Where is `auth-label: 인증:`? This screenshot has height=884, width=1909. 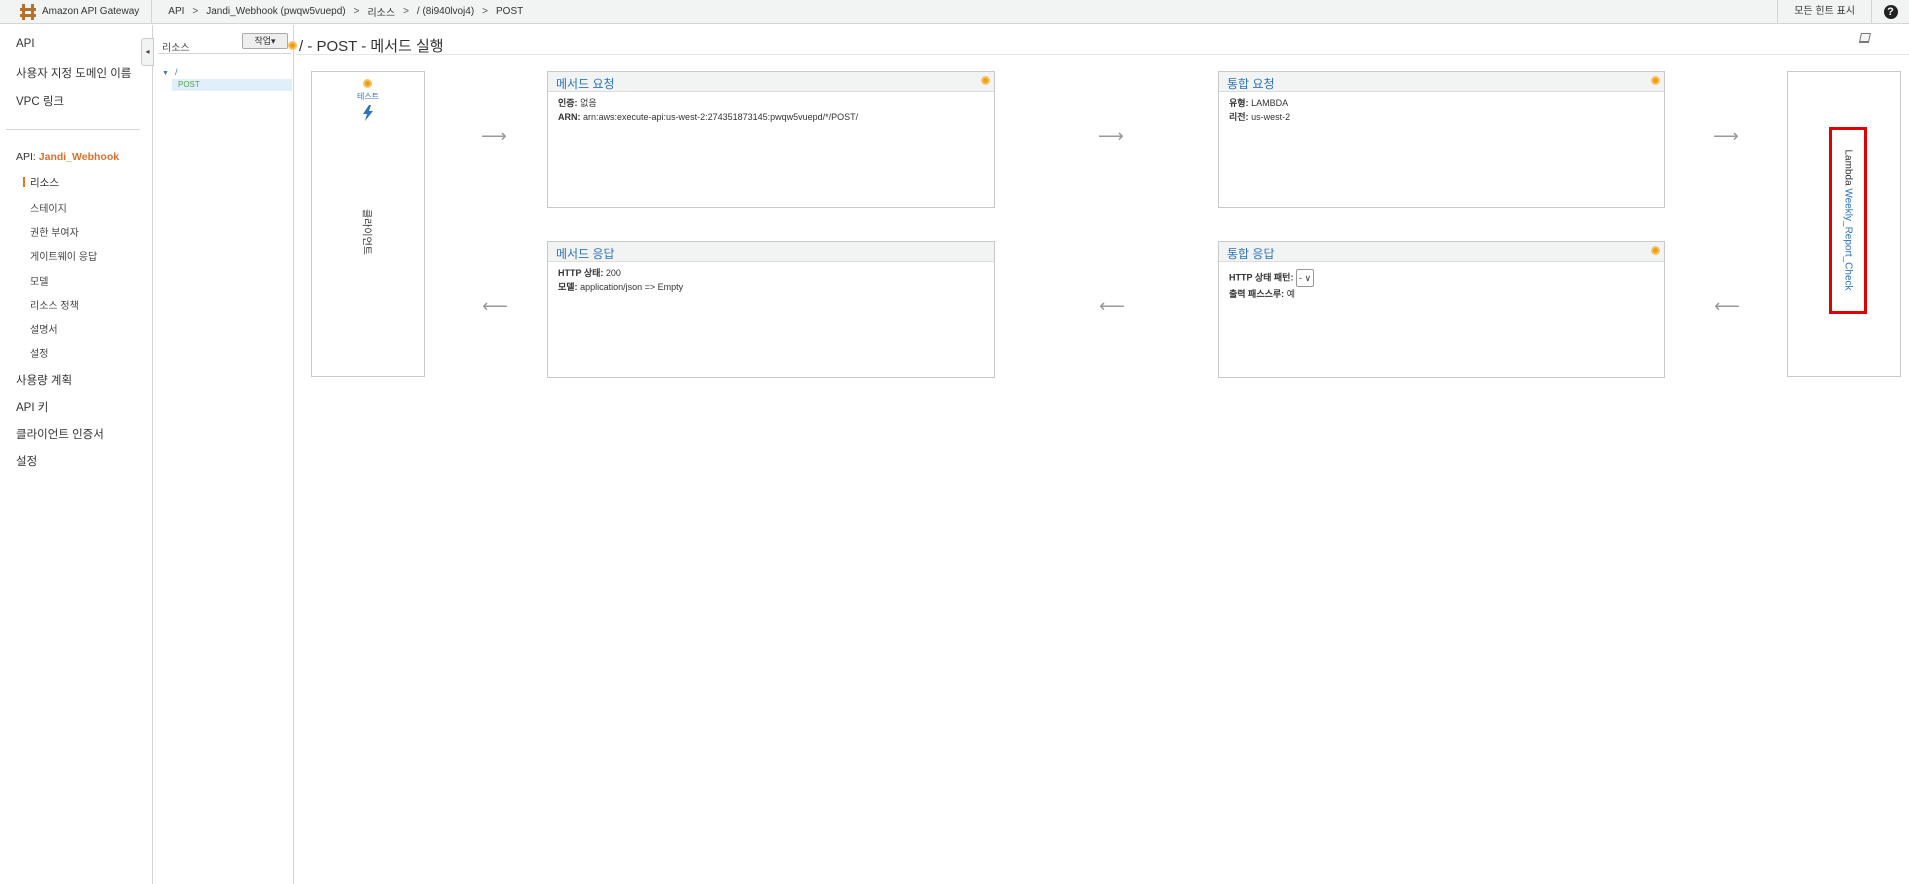 auth-label: 인증: is located at coordinates (568, 103).